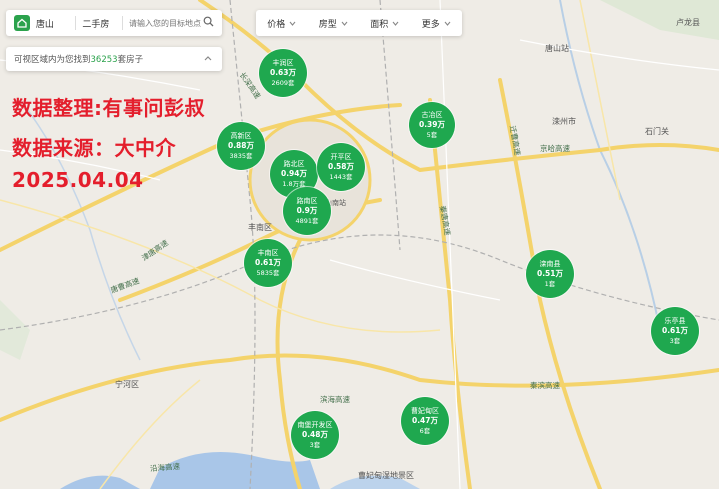 This screenshot has width=719, height=489. I want to click on district-name: 开平区, so click(341, 157).